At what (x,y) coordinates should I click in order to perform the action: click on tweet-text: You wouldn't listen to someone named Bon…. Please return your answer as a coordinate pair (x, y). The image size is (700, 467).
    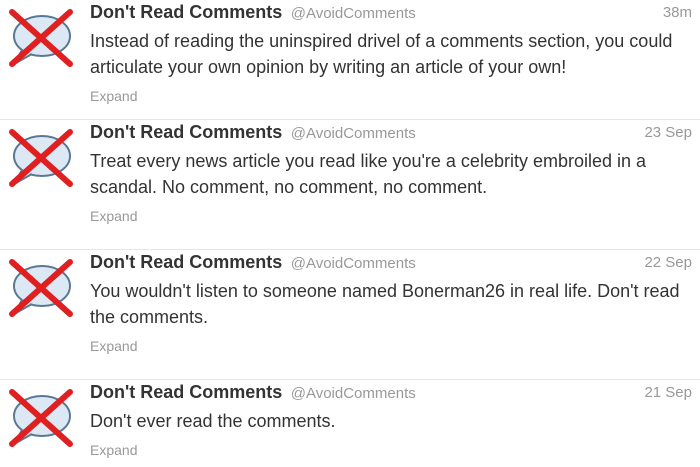
    Looking at the image, I should click on (385, 304).